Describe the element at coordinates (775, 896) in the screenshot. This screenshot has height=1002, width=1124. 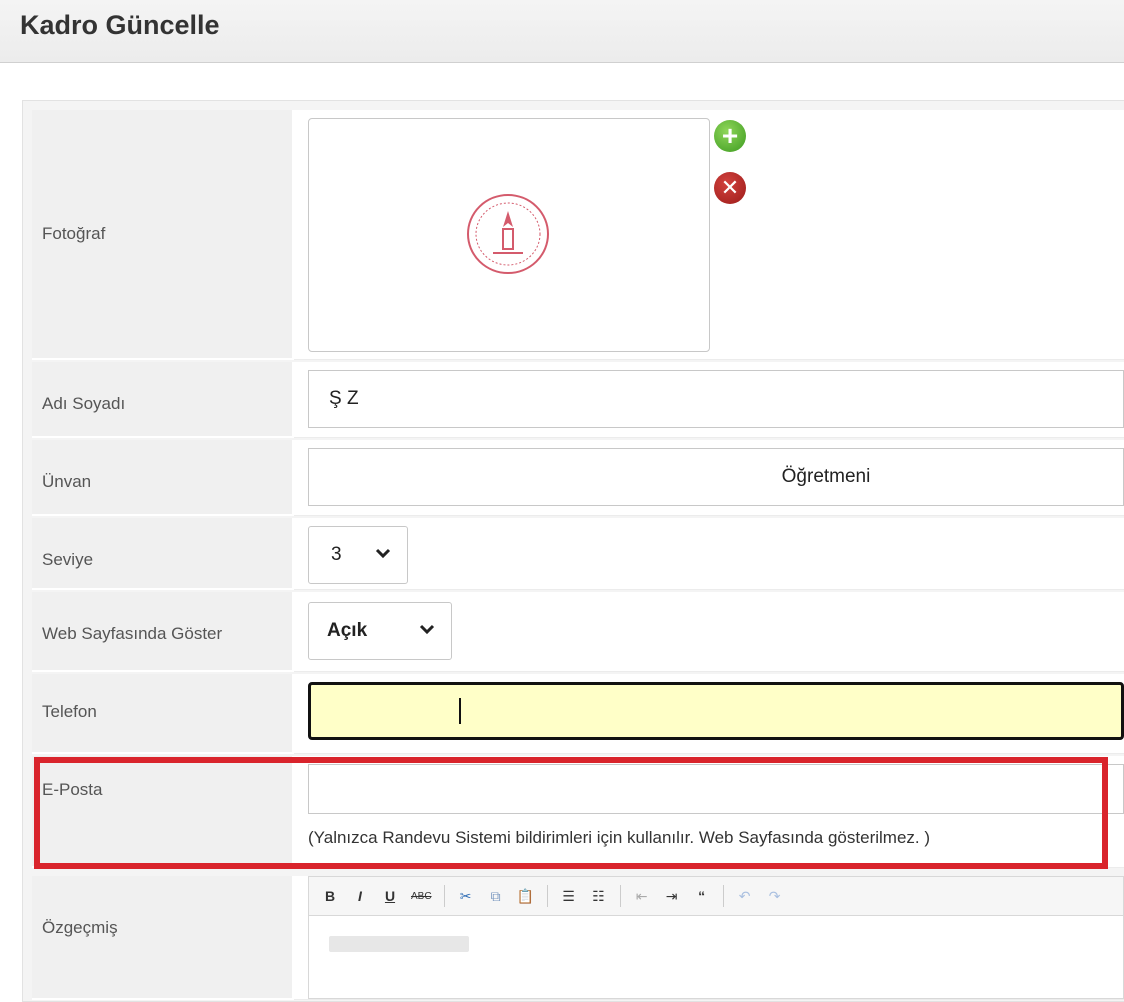
I see `redo-icon: ↷` at that location.